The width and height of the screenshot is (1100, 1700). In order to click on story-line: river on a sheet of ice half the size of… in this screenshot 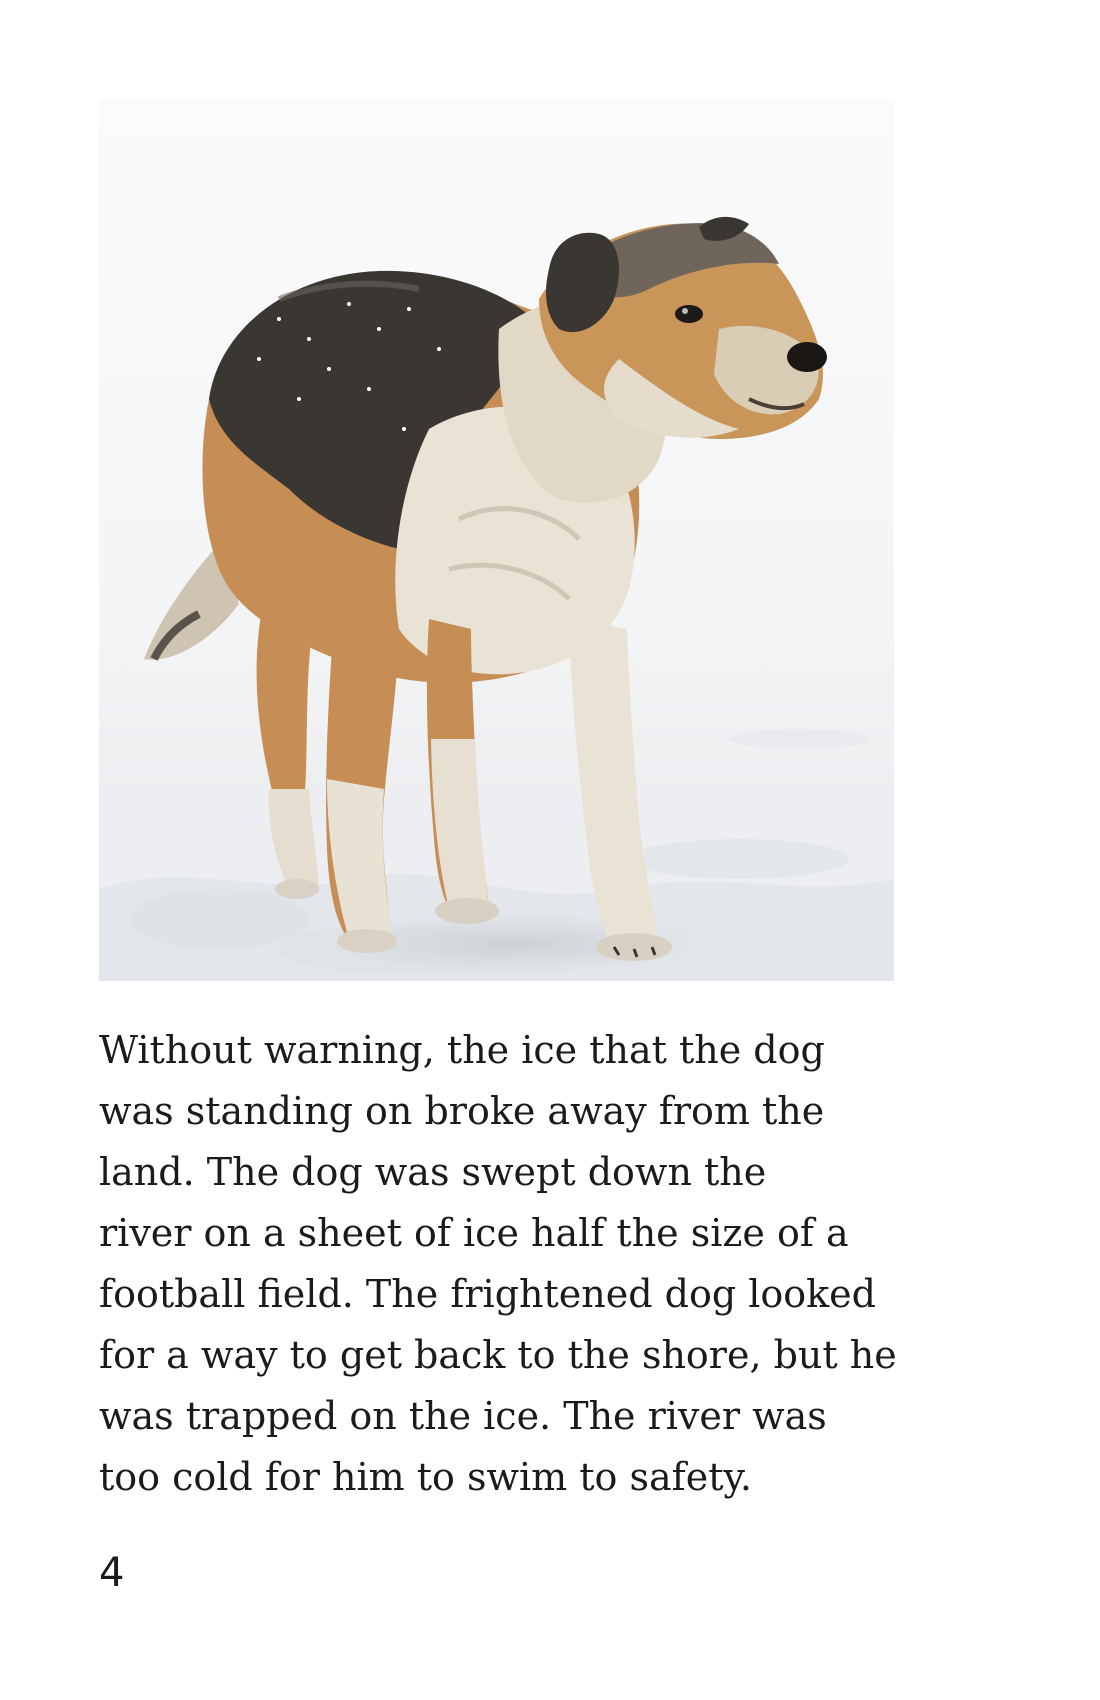, I will do `click(474, 1233)`.